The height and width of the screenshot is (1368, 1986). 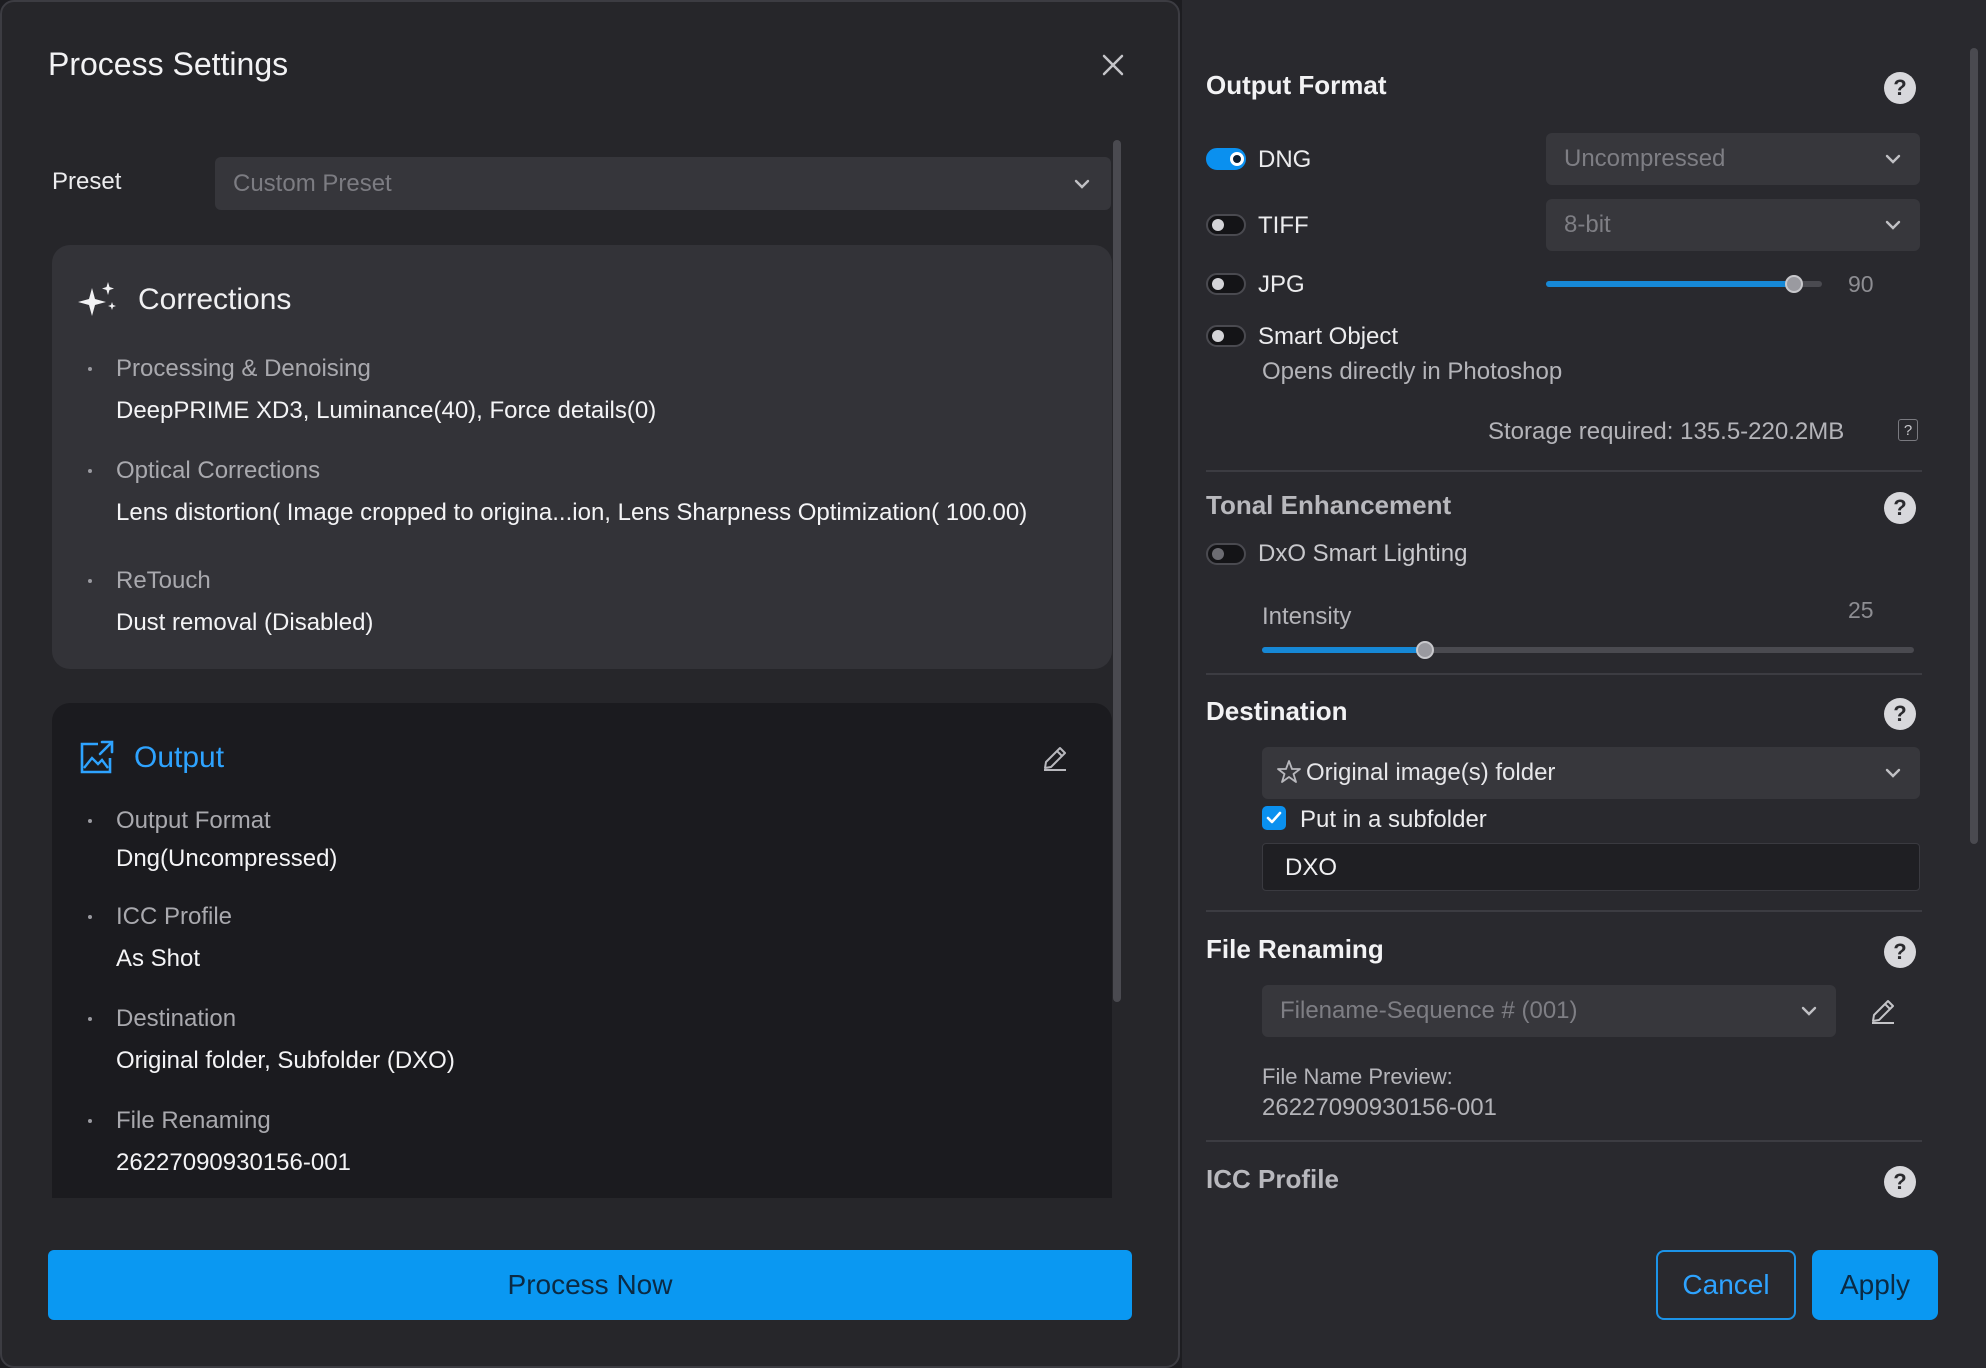 What do you see at coordinates (1226, 554) in the screenshot?
I see `smart-lighting-toggle` at bounding box center [1226, 554].